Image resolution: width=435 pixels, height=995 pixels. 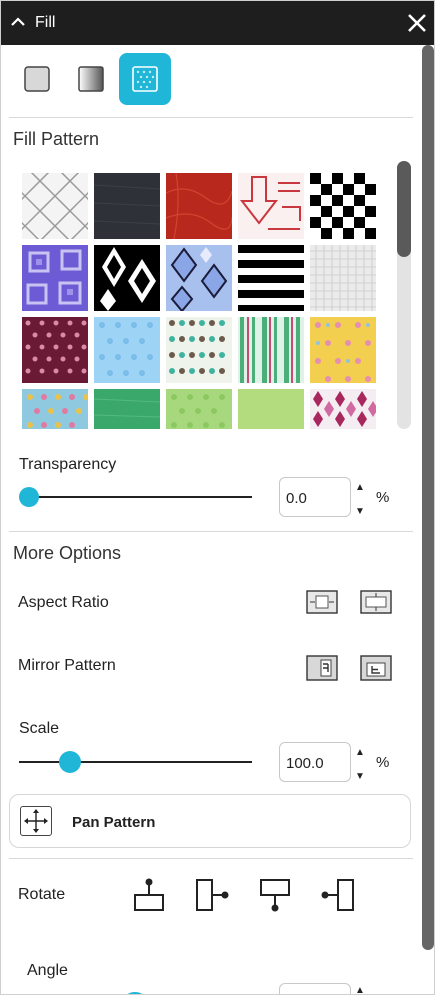 I want to click on dark-fabric-swatch, so click(x=127, y=206).